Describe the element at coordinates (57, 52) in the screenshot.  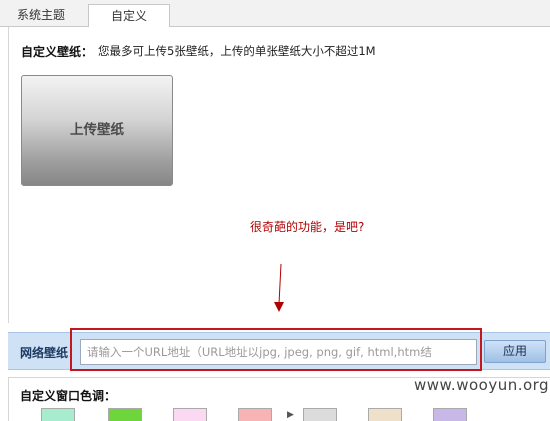
I see `custom-wallpaper-label: 自定义壁纸：` at that location.